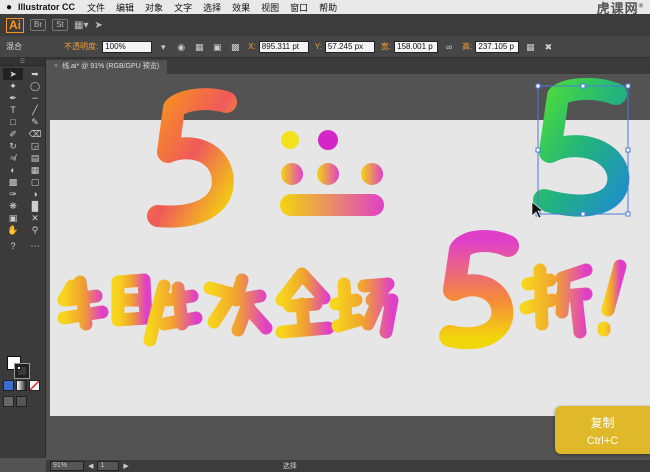 This screenshot has height=472, width=650. I want to click on close-tab-icon: ×, so click(56, 67).